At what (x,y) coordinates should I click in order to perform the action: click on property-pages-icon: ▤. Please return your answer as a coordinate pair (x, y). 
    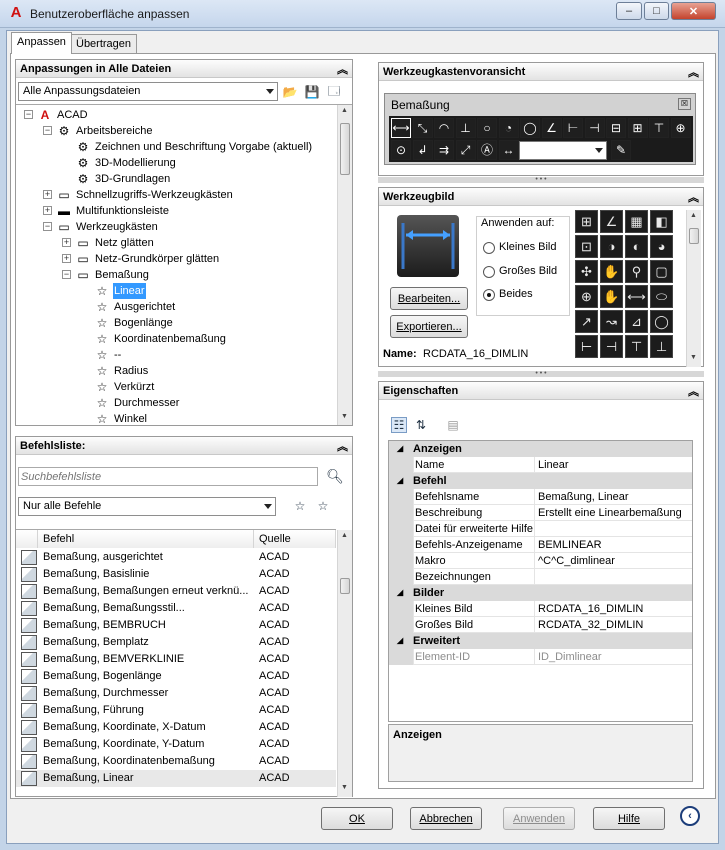
    Looking at the image, I should click on (453, 425).